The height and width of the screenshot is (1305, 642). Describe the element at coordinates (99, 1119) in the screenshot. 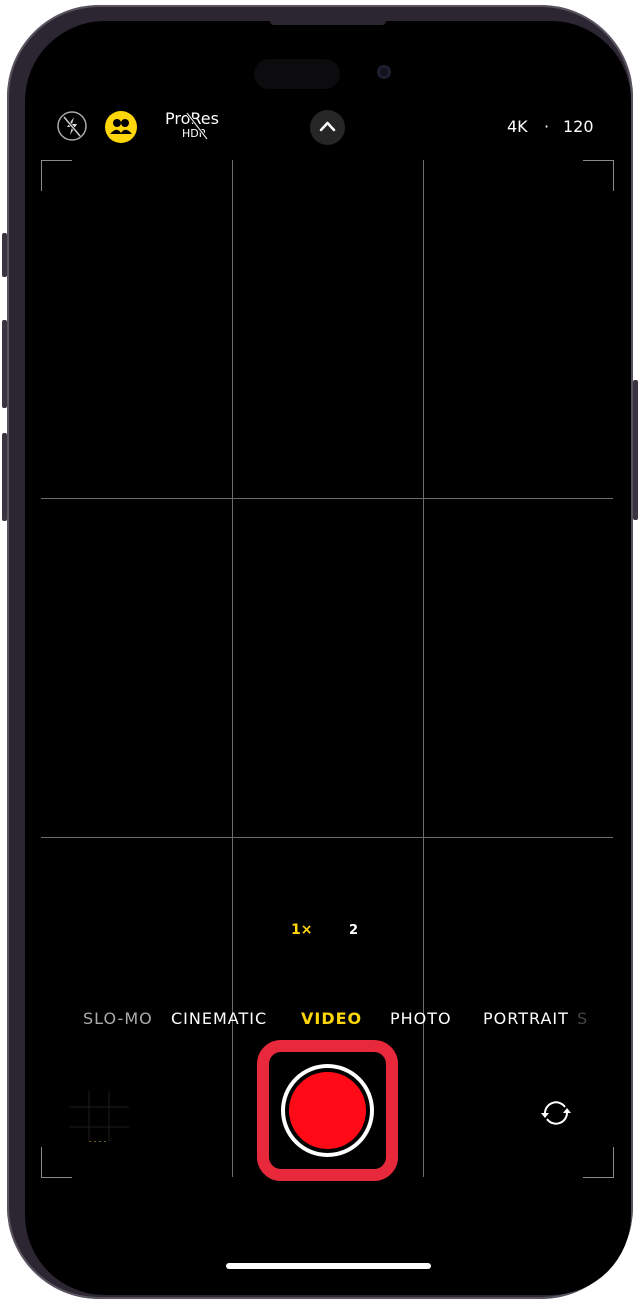

I see `photo-thumbnail` at that location.